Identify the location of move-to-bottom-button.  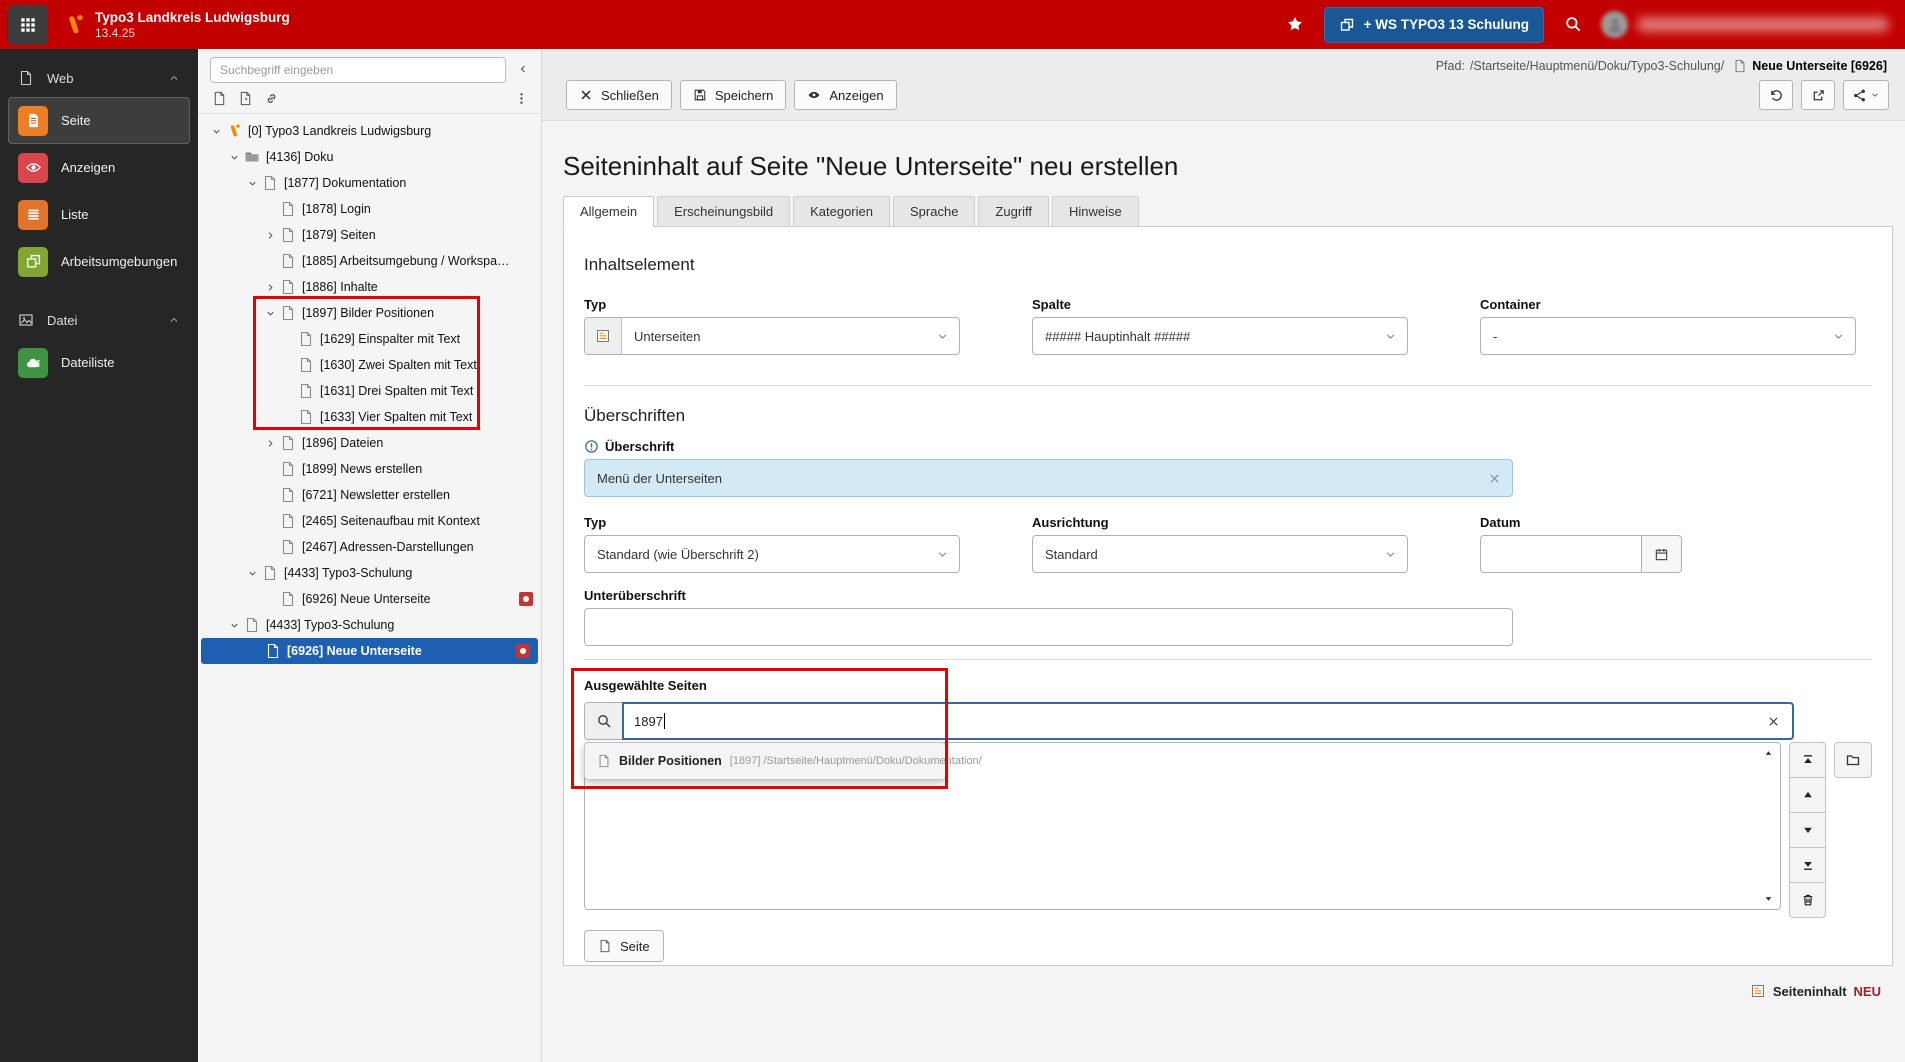
(1807, 865).